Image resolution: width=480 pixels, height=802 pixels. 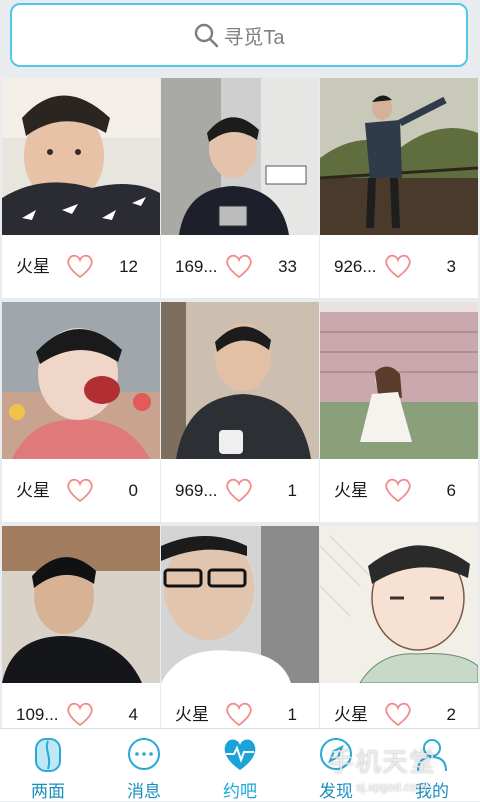 What do you see at coordinates (206, 35) in the screenshot?
I see `search-icon` at bounding box center [206, 35].